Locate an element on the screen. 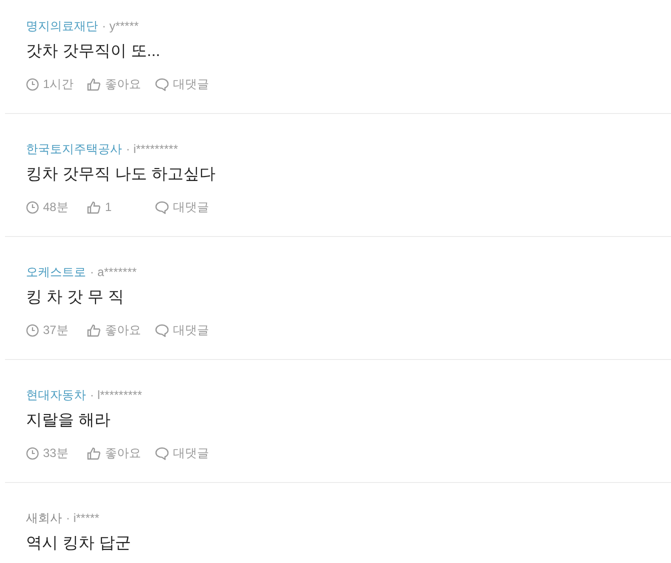  post-time: 37분 is located at coordinates (55, 330).